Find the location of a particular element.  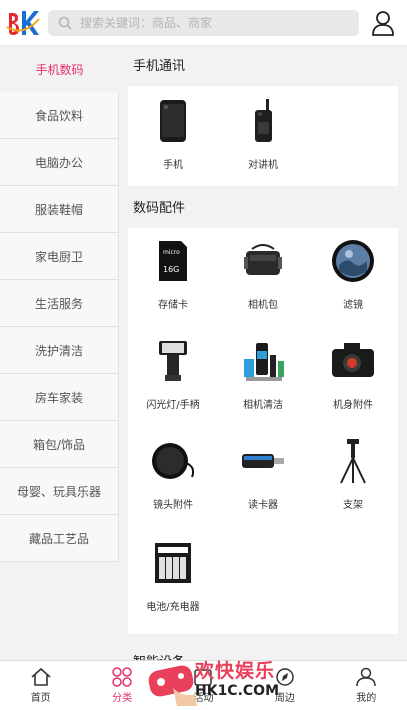

product-category-item: 闪光灯/手柄 is located at coordinates (173, 388).